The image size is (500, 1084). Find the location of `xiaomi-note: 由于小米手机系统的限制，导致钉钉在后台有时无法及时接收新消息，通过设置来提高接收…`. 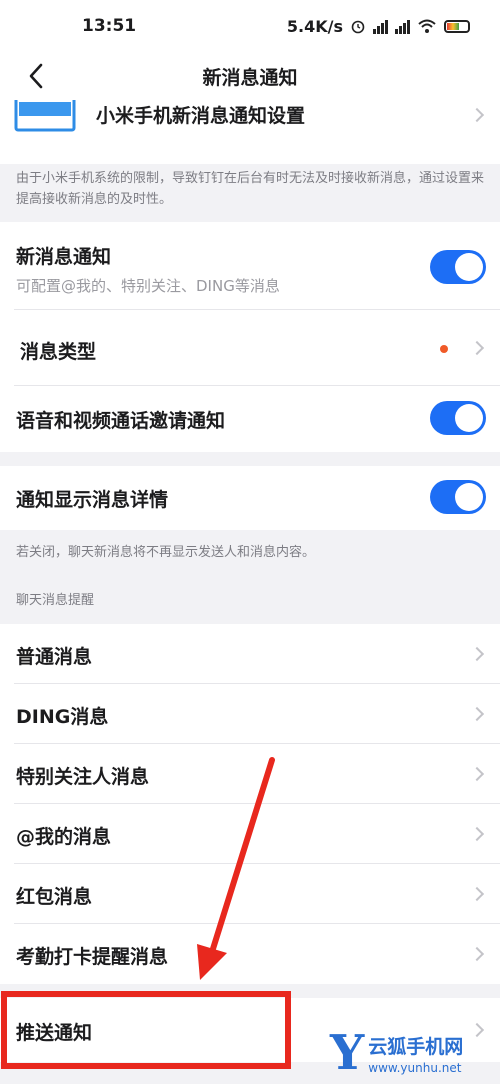

xiaomi-note: 由于小米手机系统的限制，导致钉钉在后台有时无法及时接收新消息，通过设置来提高接收… is located at coordinates (250, 189).